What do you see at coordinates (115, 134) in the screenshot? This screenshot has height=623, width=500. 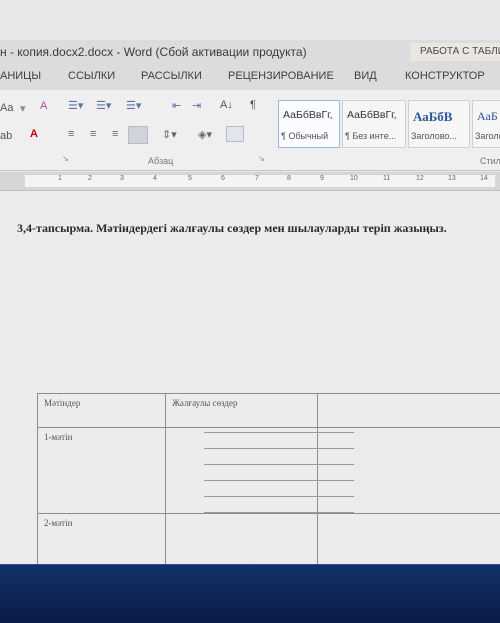 I see `align-right-icon: ≡` at bounding box center [115, 134].